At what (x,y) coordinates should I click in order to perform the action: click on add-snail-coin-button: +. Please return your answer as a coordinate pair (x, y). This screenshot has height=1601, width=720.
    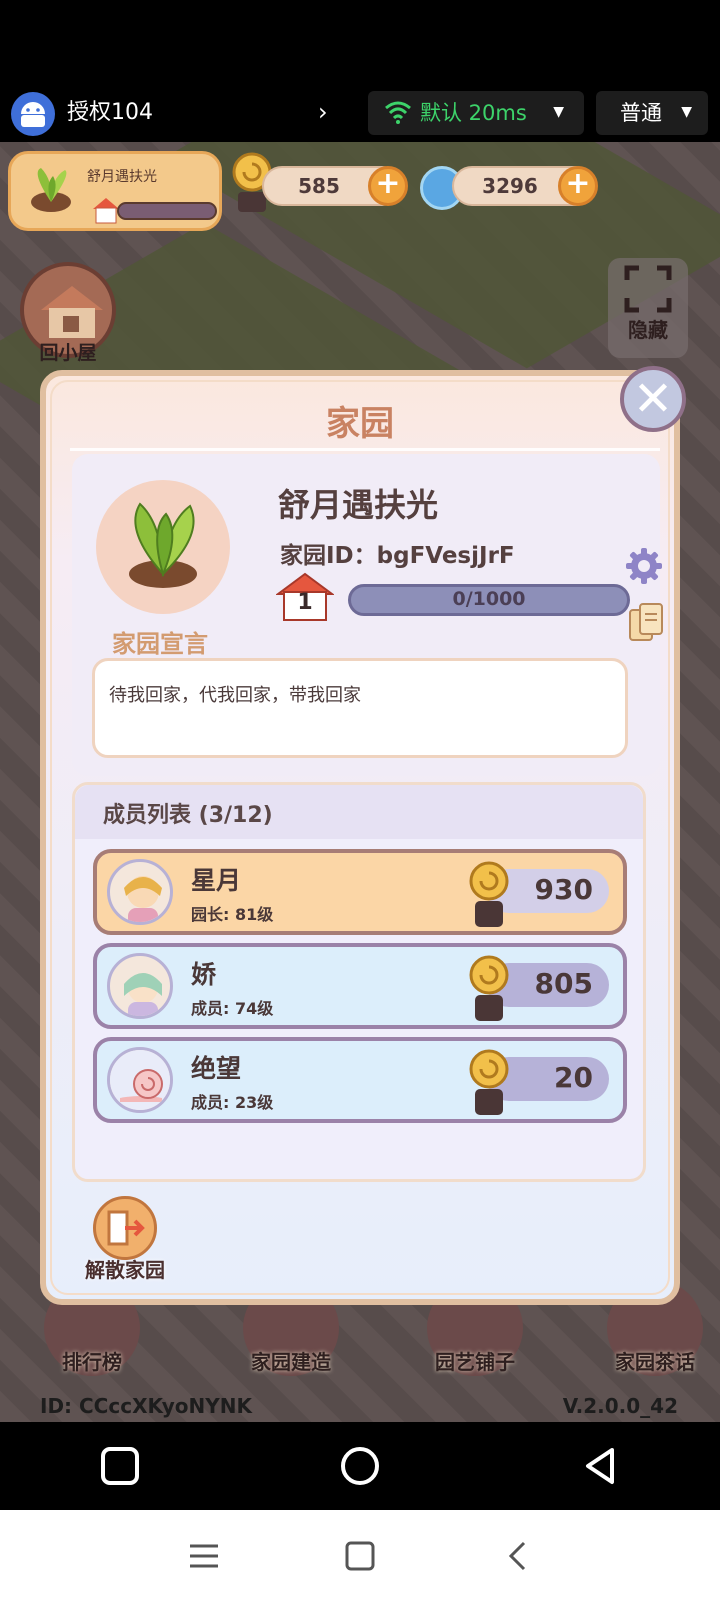
    Looking at the image, I should click on (388, 186).